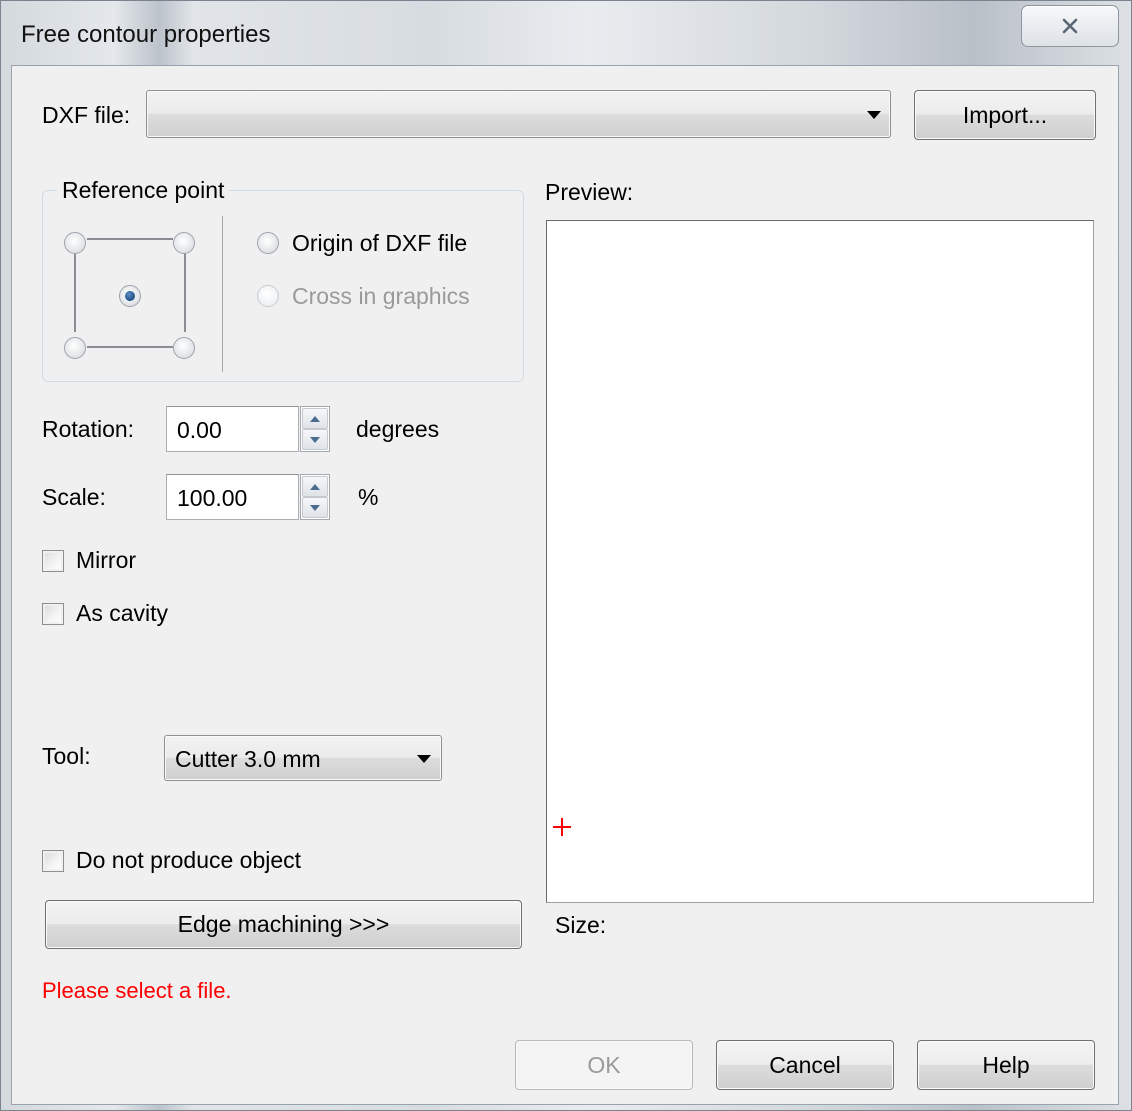 This screenshot has height=1111, width=1132. I want to click on crosshair-icon, so click(562, 827).